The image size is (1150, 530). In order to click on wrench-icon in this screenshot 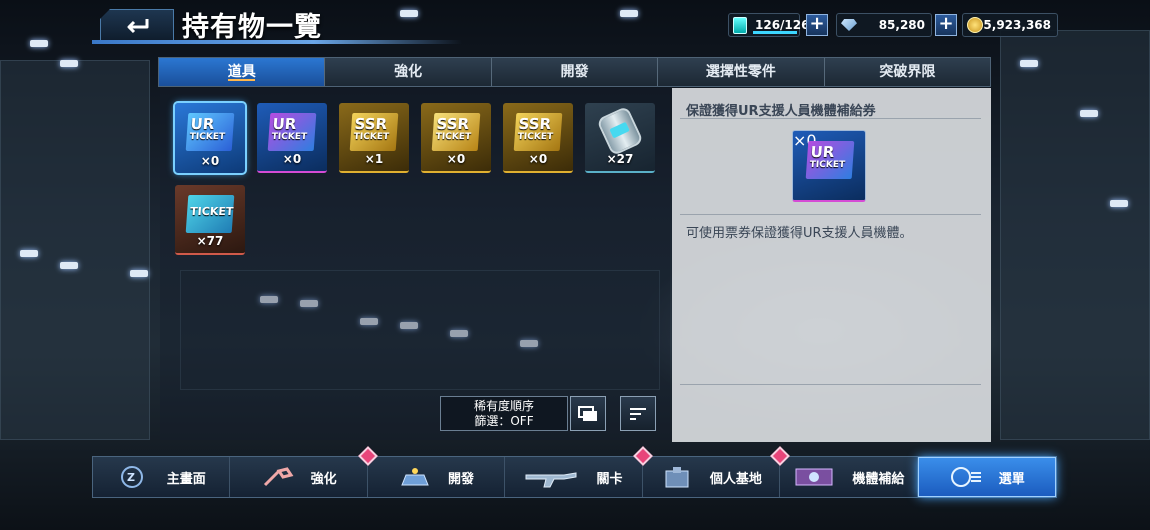, I will do `click(278, 477)`.